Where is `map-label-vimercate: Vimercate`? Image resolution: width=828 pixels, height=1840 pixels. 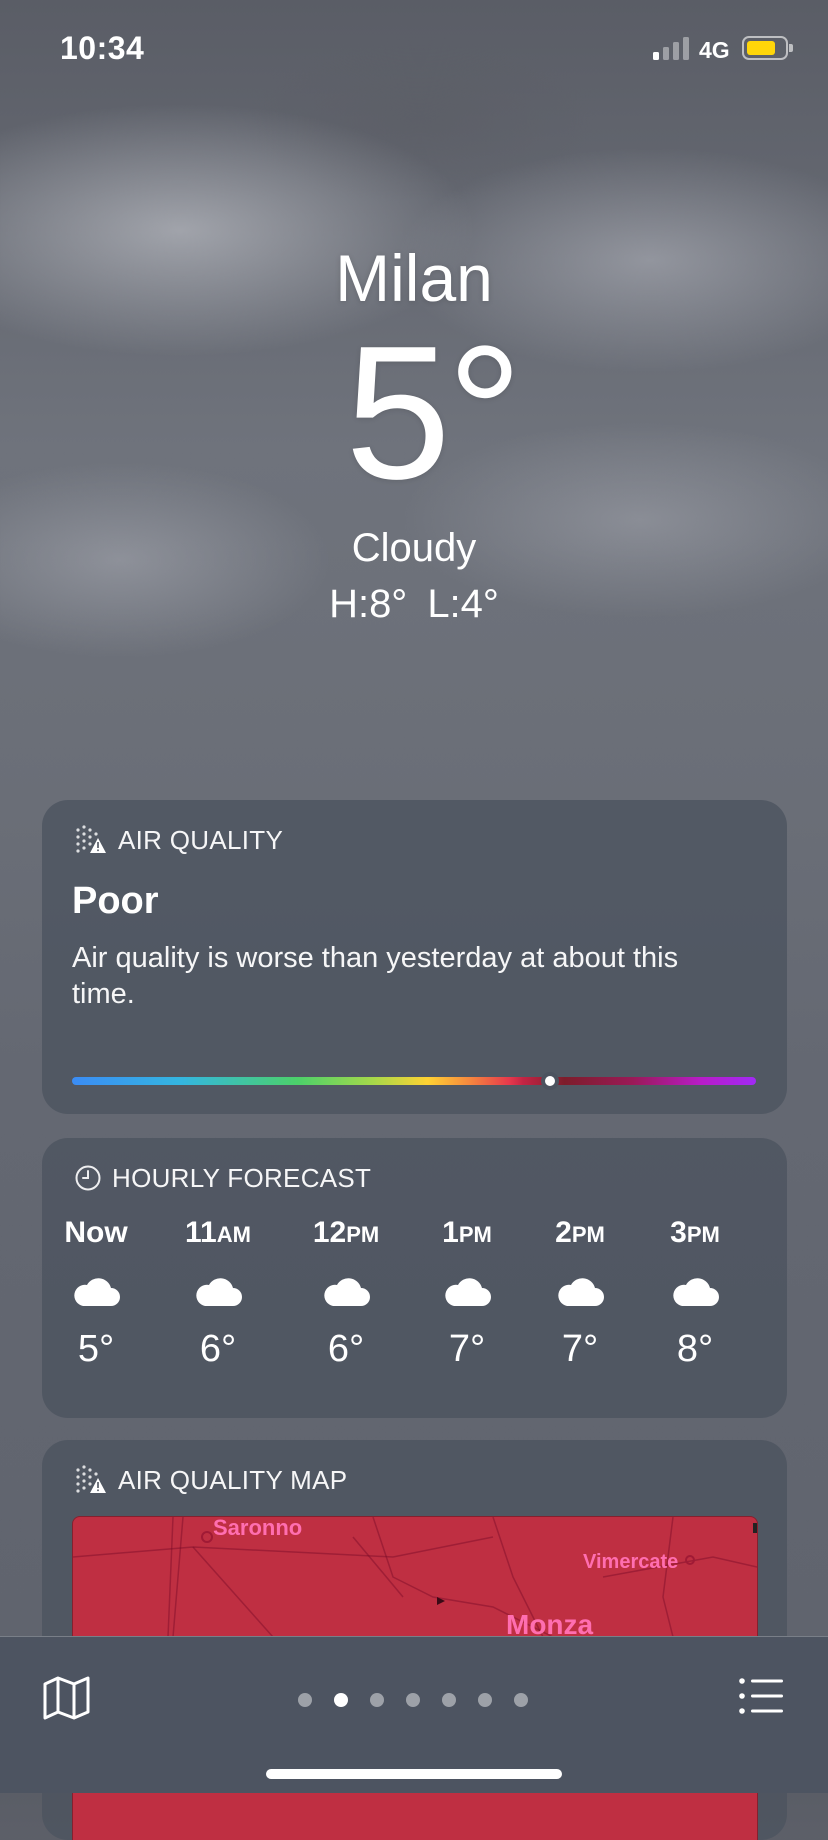 map-label-vimercate: Vimercate is located at coordinates (631, 1562).